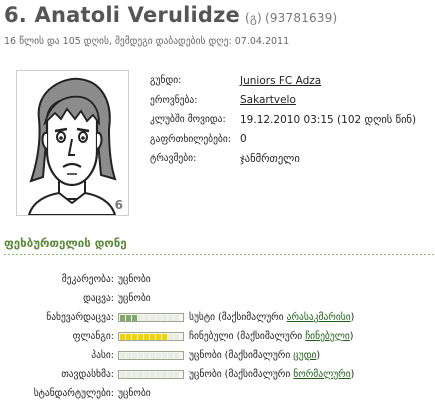 Image resolution: width=435 pixels, height=405 pixels. Describe the element at coordinates (174, 100) in the screenshot. I see `info-label: ეროვნება:` at that location.